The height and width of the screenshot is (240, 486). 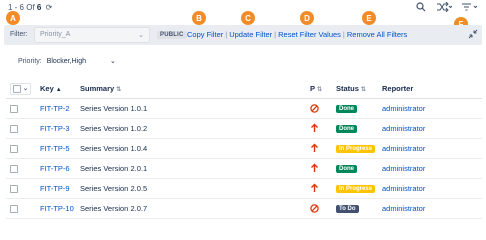 I want to click on result-count-total: 6, so click(x=39, y=7).